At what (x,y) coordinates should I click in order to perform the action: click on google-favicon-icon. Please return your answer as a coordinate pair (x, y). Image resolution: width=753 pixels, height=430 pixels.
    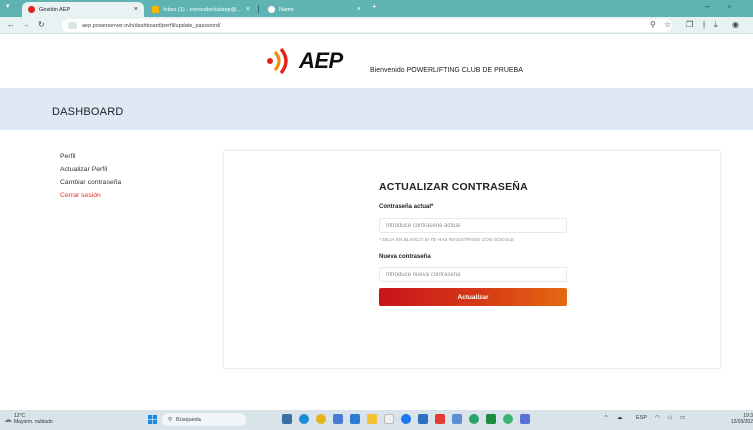
    Looking at the image, I should click on (271, 9).